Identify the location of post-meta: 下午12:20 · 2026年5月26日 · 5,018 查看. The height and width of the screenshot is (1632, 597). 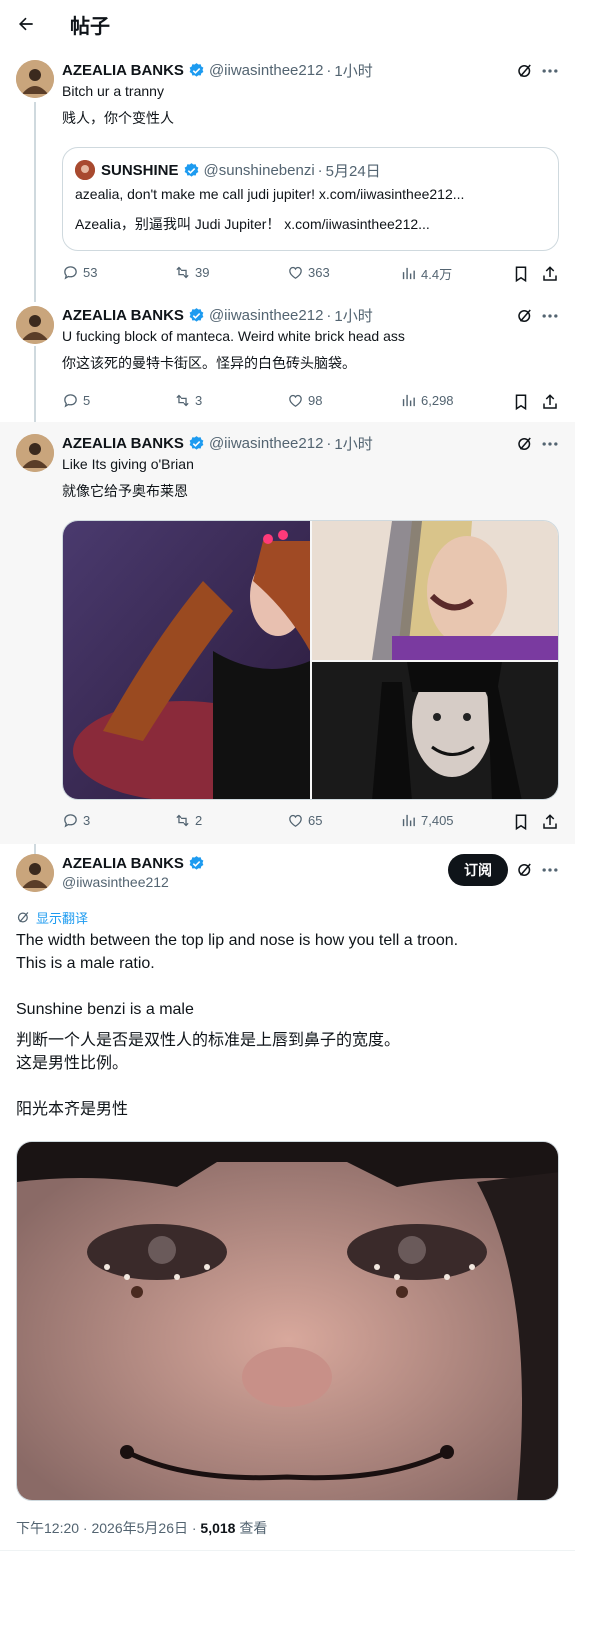
(141, 1528).